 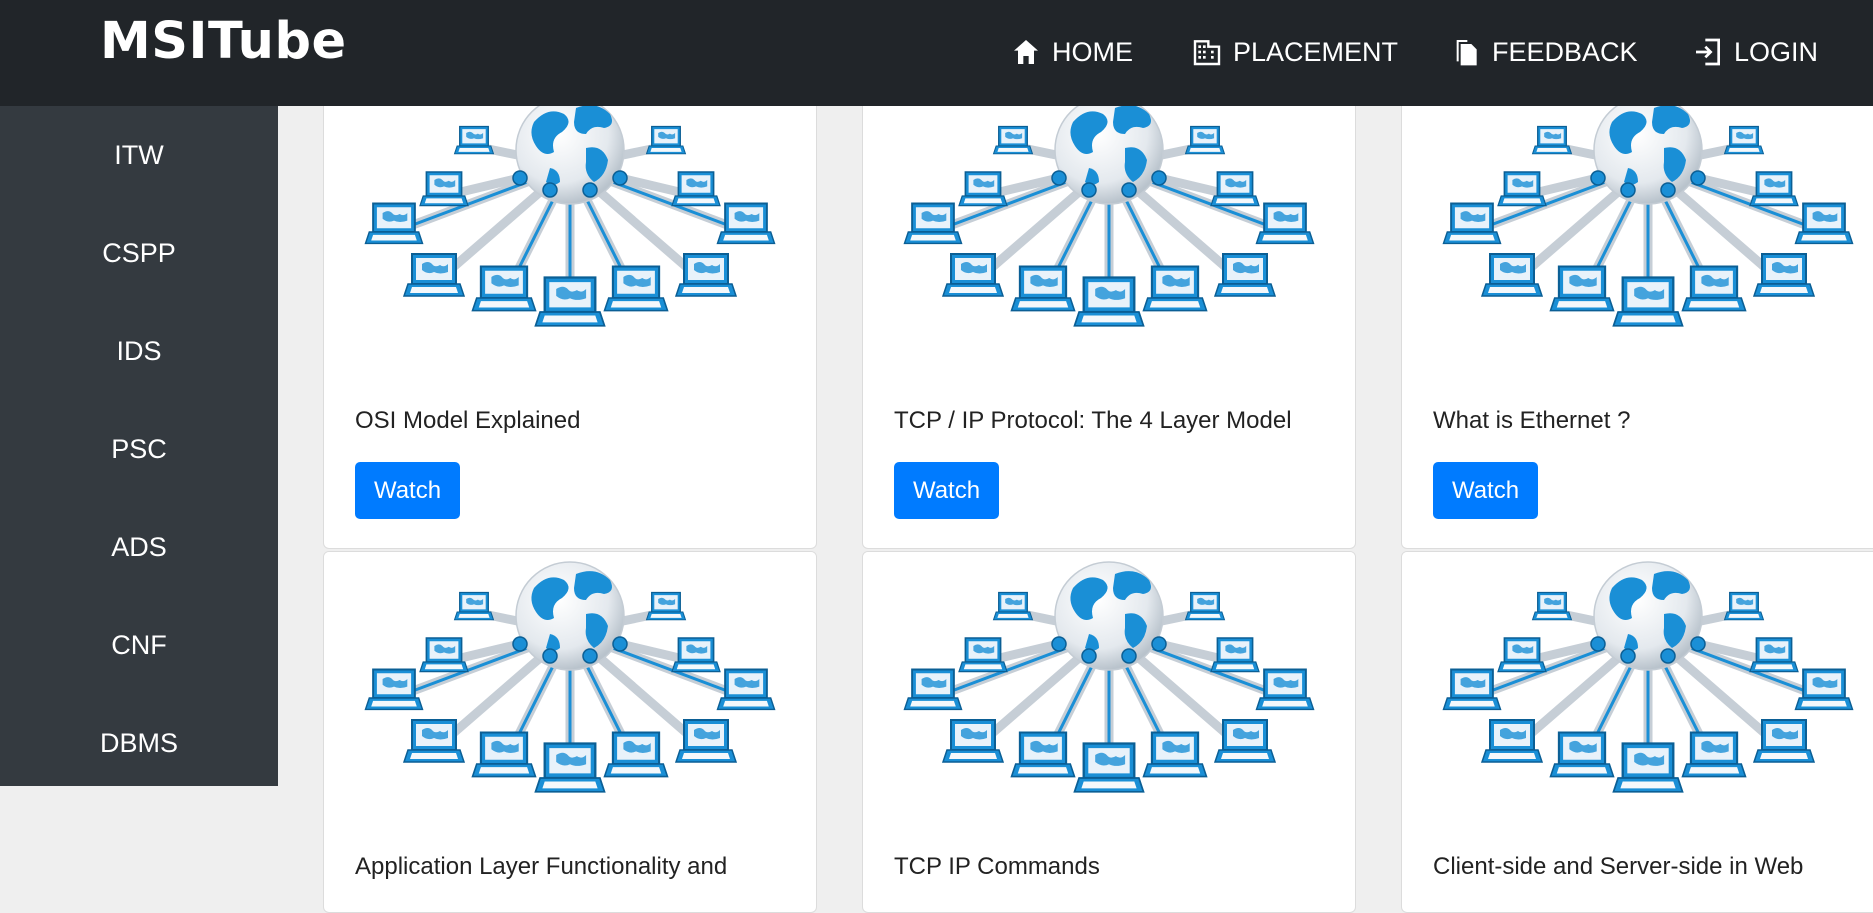 I want to click on sidebar-item-psc: PSC, so click(x=139, y=449).